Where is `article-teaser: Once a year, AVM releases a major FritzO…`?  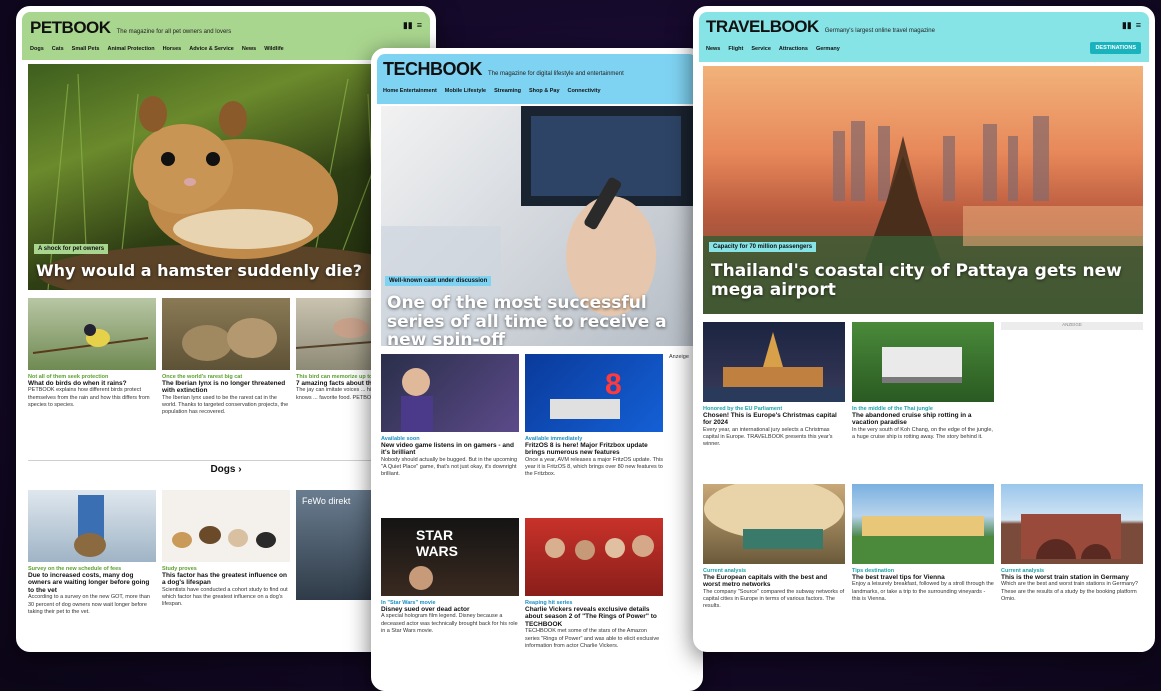 article-teaser: Once a year, AVM releases a major FritzO… is located at coordinates (594, 467).